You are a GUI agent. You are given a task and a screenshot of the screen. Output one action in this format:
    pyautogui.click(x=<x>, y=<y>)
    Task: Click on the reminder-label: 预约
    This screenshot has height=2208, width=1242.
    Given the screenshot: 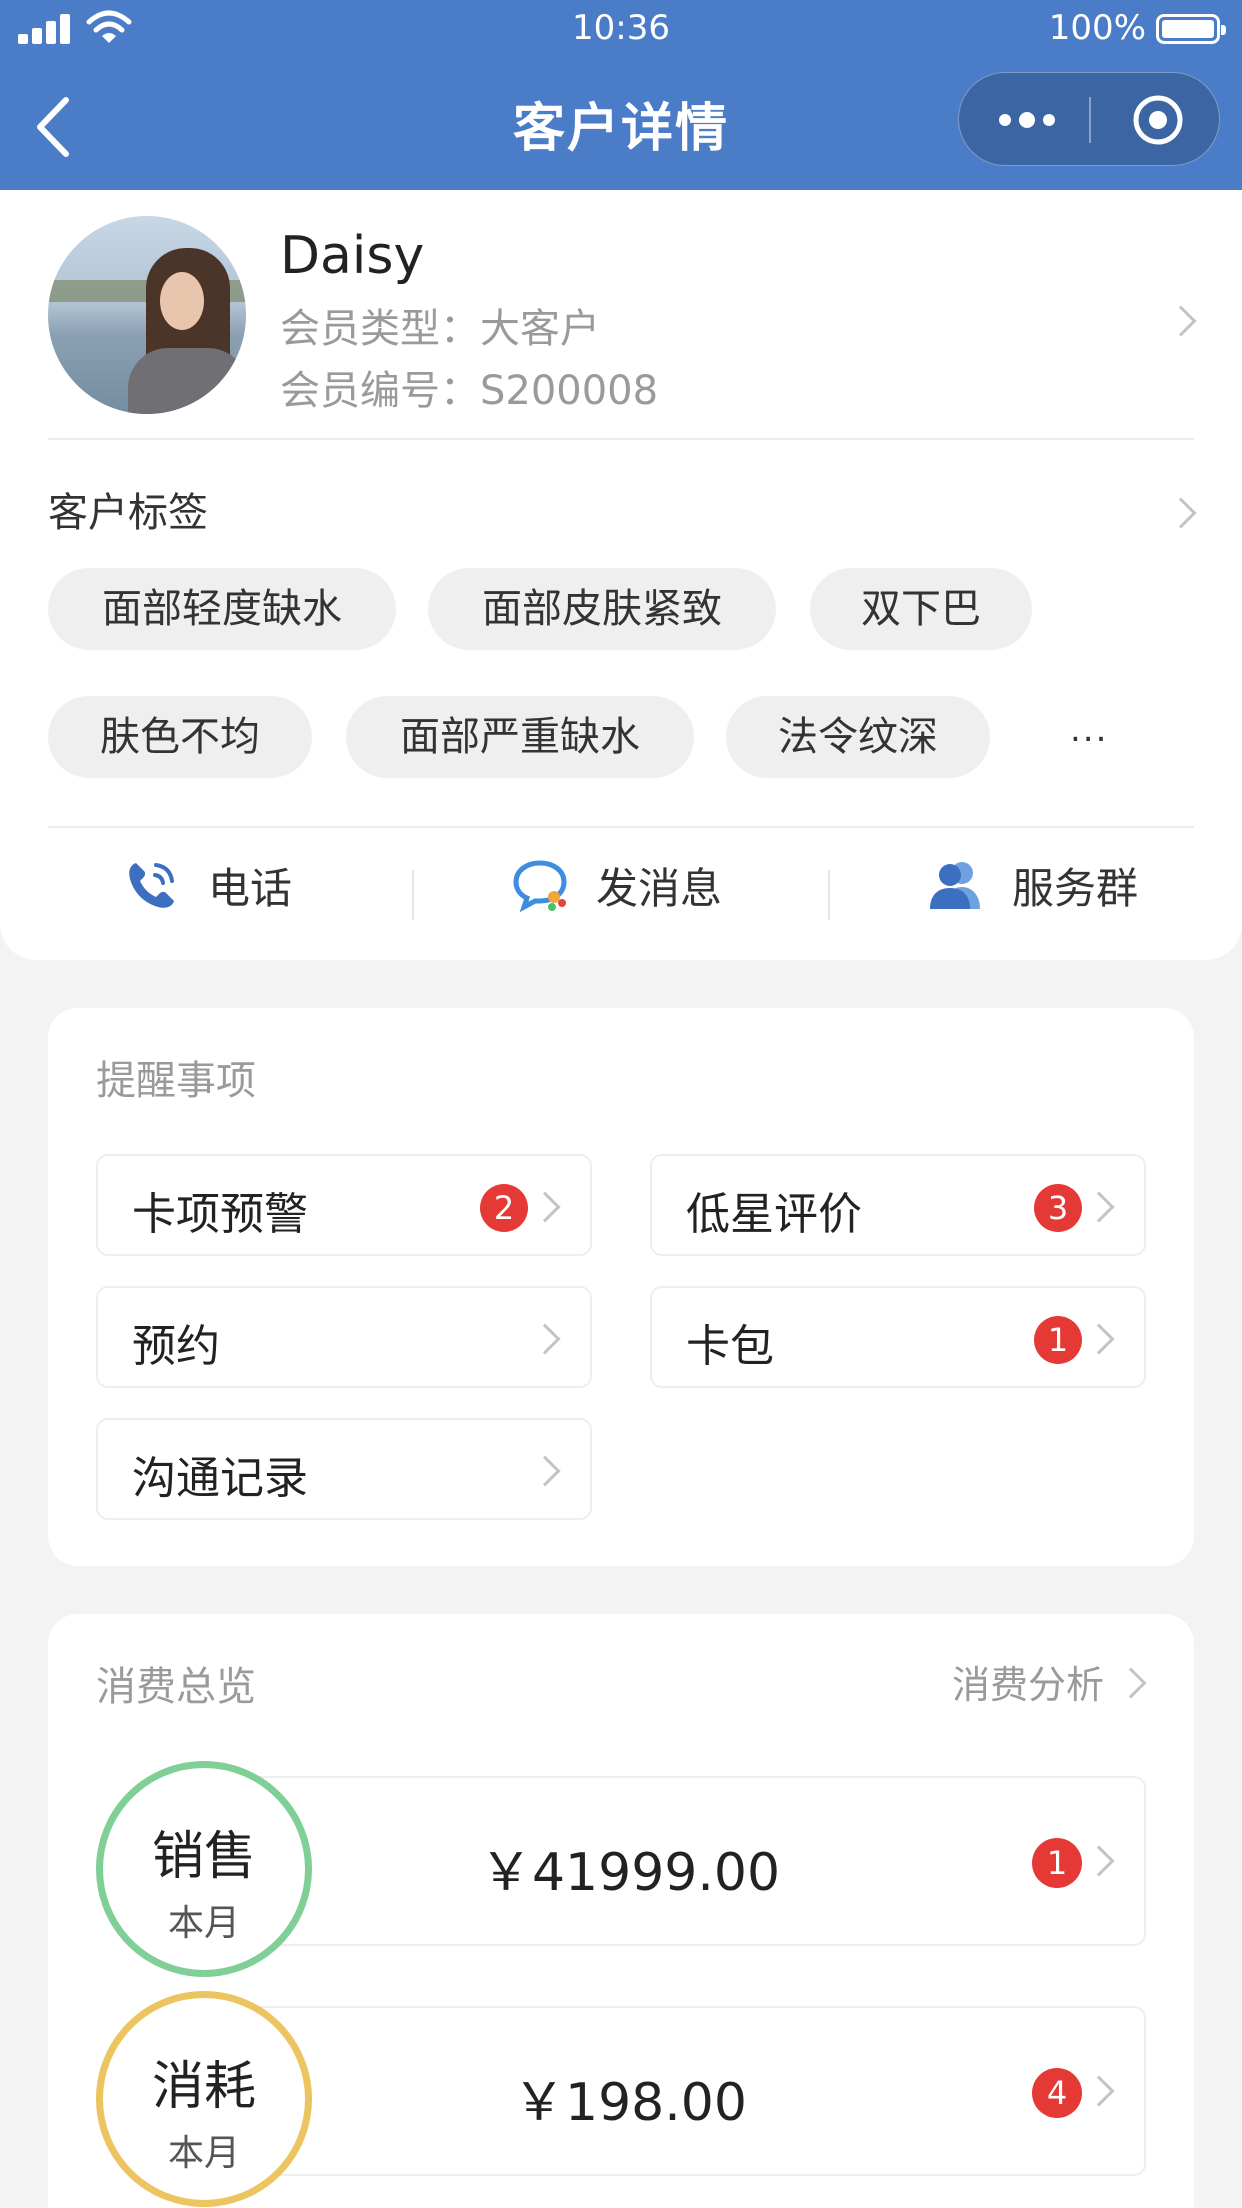 What is the action you would take?
    pyautogui.click(x=176, y=1346)
    